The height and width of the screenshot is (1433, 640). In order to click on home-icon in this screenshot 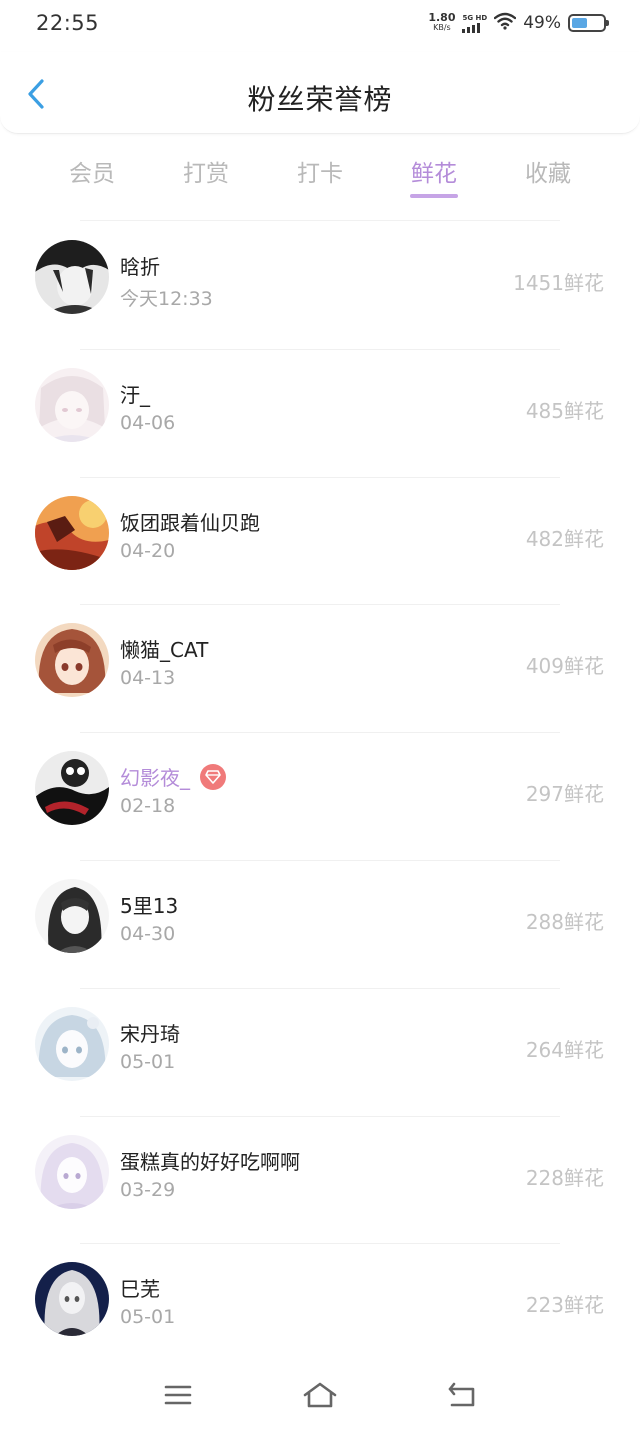, I will do `click(320, 1395)`.